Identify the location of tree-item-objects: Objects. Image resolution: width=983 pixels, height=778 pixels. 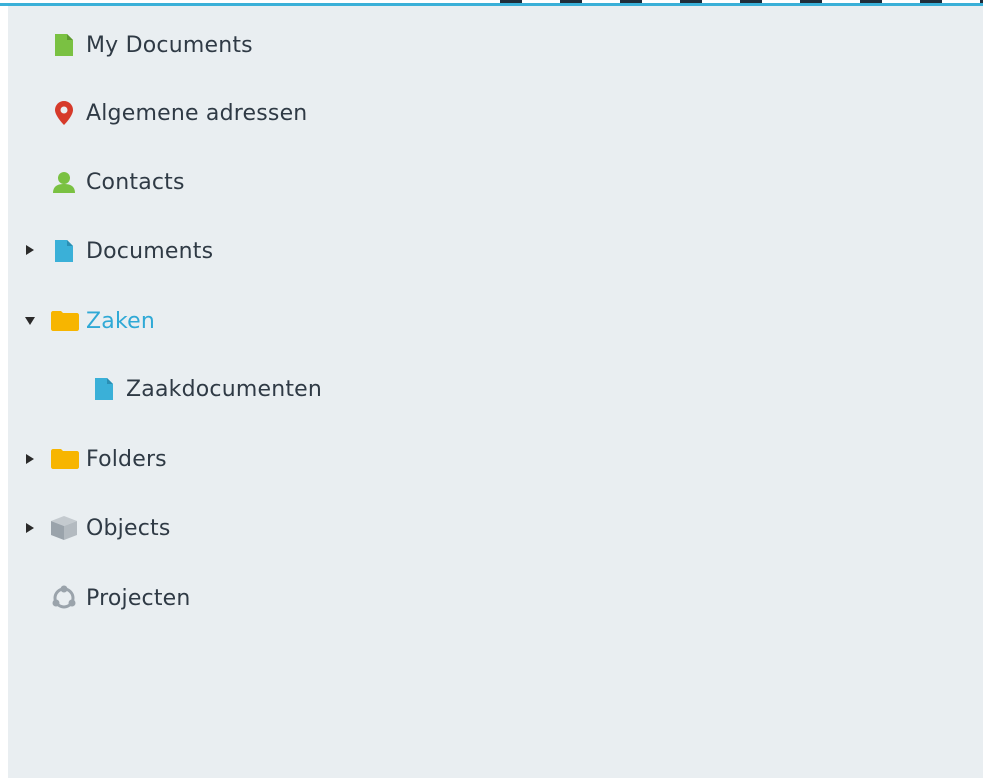
(110, 528).